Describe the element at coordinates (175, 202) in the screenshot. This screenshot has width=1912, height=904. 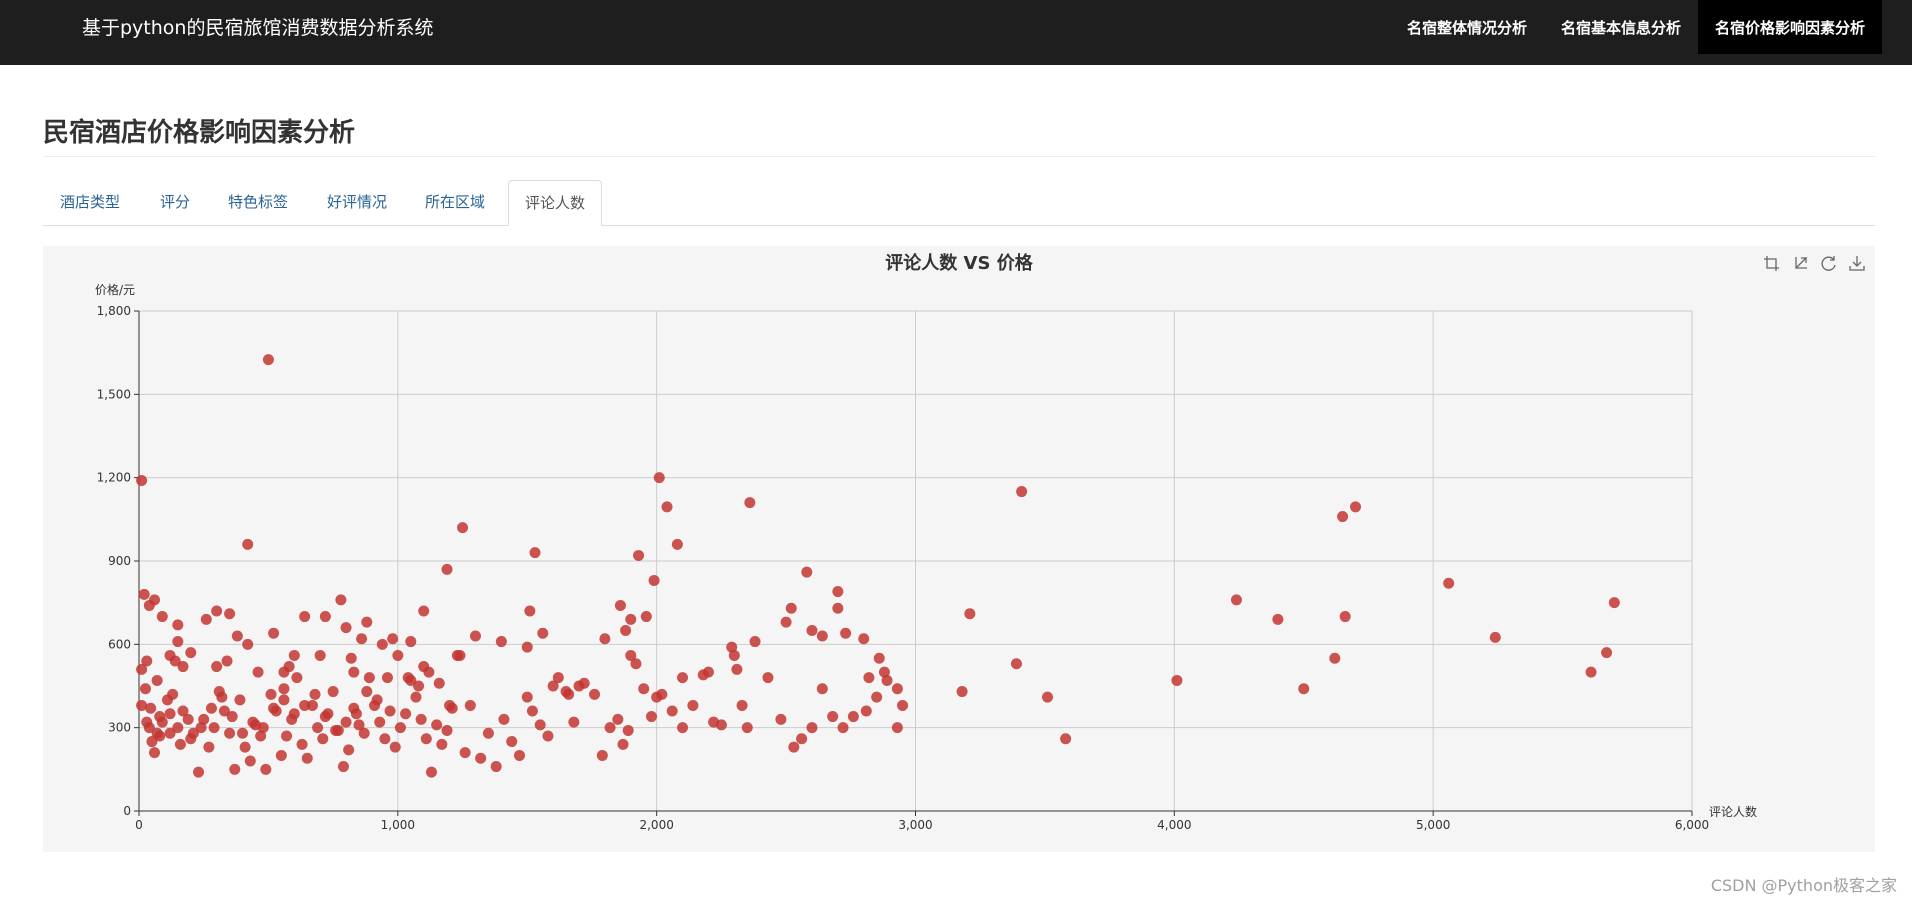
I see `tab-rating: 评分` at that location.